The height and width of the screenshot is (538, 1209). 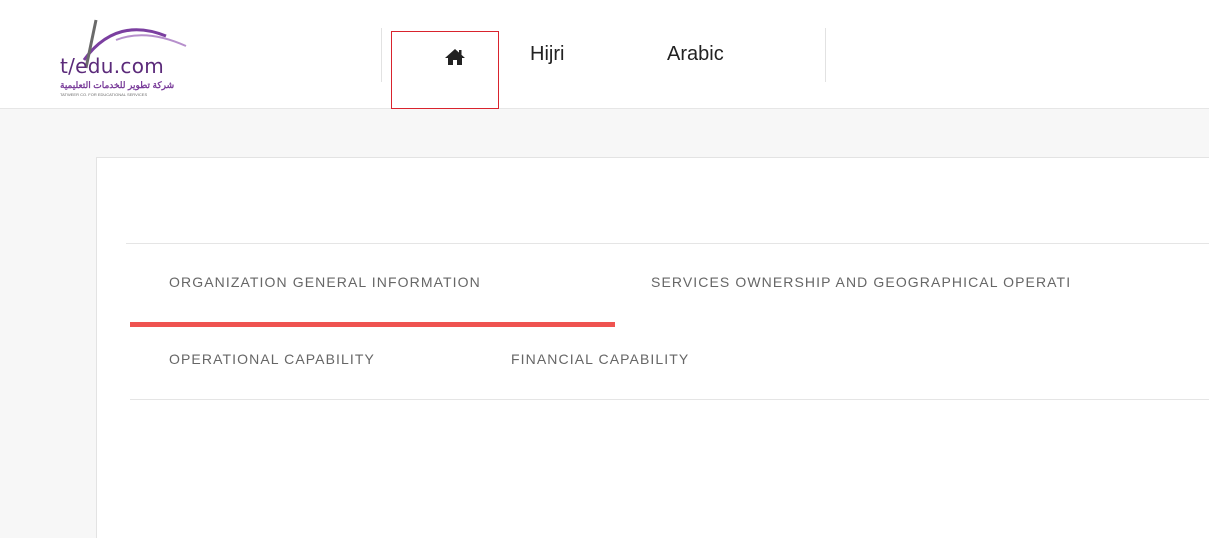 What do you see at coordinates (455, 57) in the screenshot?
I see `home-icon` at bounding box center [455, 57].